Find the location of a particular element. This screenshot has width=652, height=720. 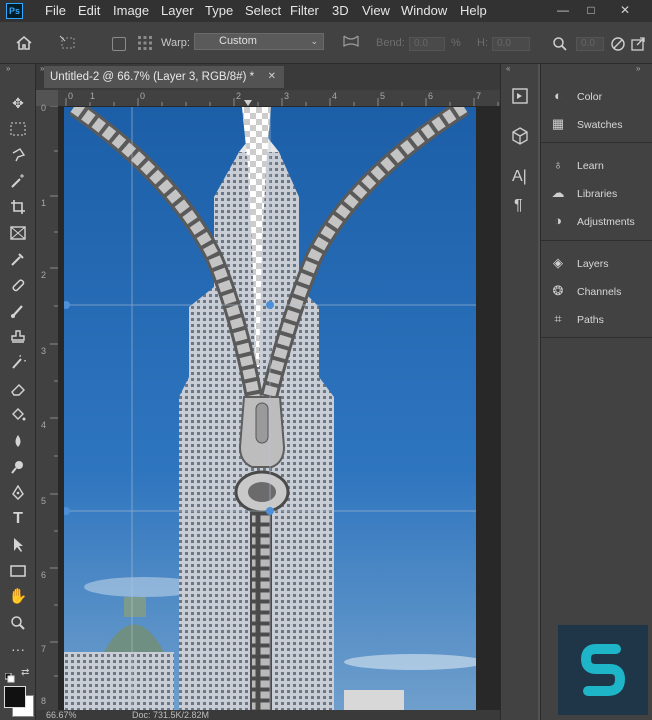

panel-libraries: ☁ Libraries is located at coordinates (600, 193).